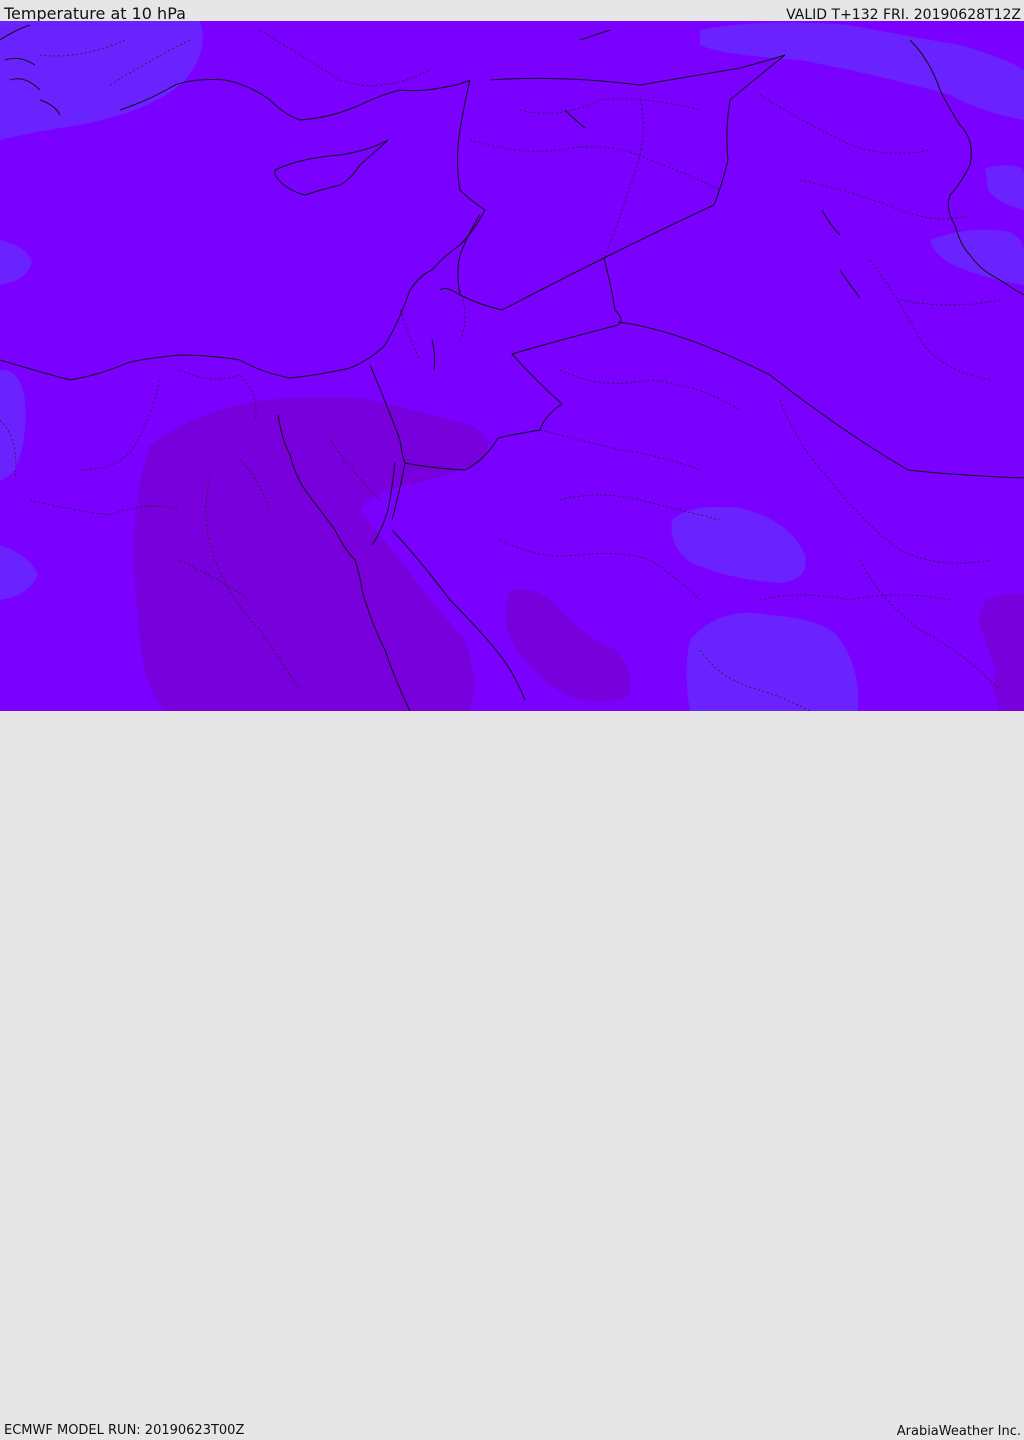  What do you see at coordinates (124, 1430) in the screenshot?
I see `model-run: ECMWF MODEL RUN: 20190623T00Z` at bounding box center [124, 1430].